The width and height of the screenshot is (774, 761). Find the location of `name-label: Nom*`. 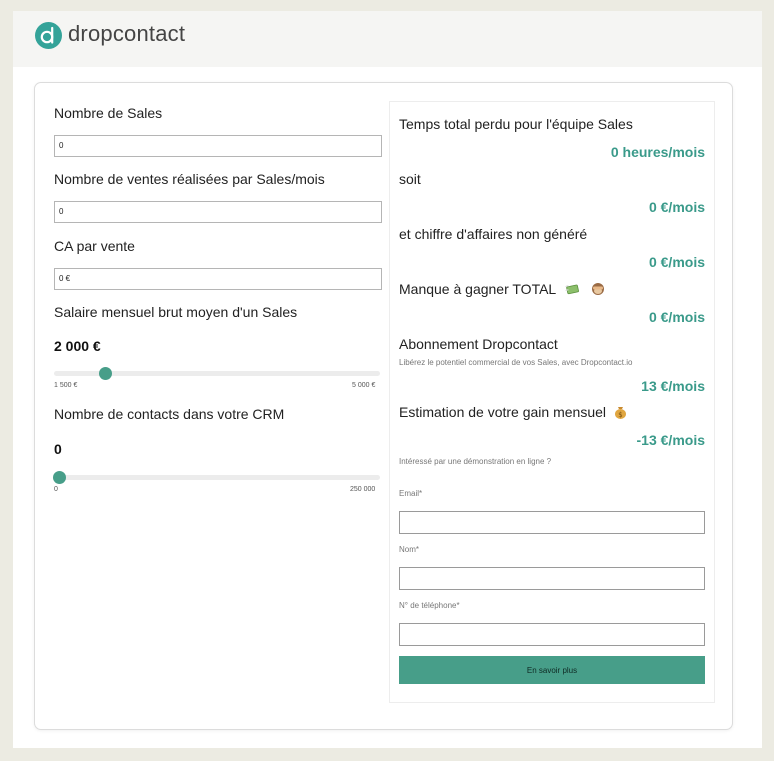

name-label: Nom* is located at coordinates (409, 549).